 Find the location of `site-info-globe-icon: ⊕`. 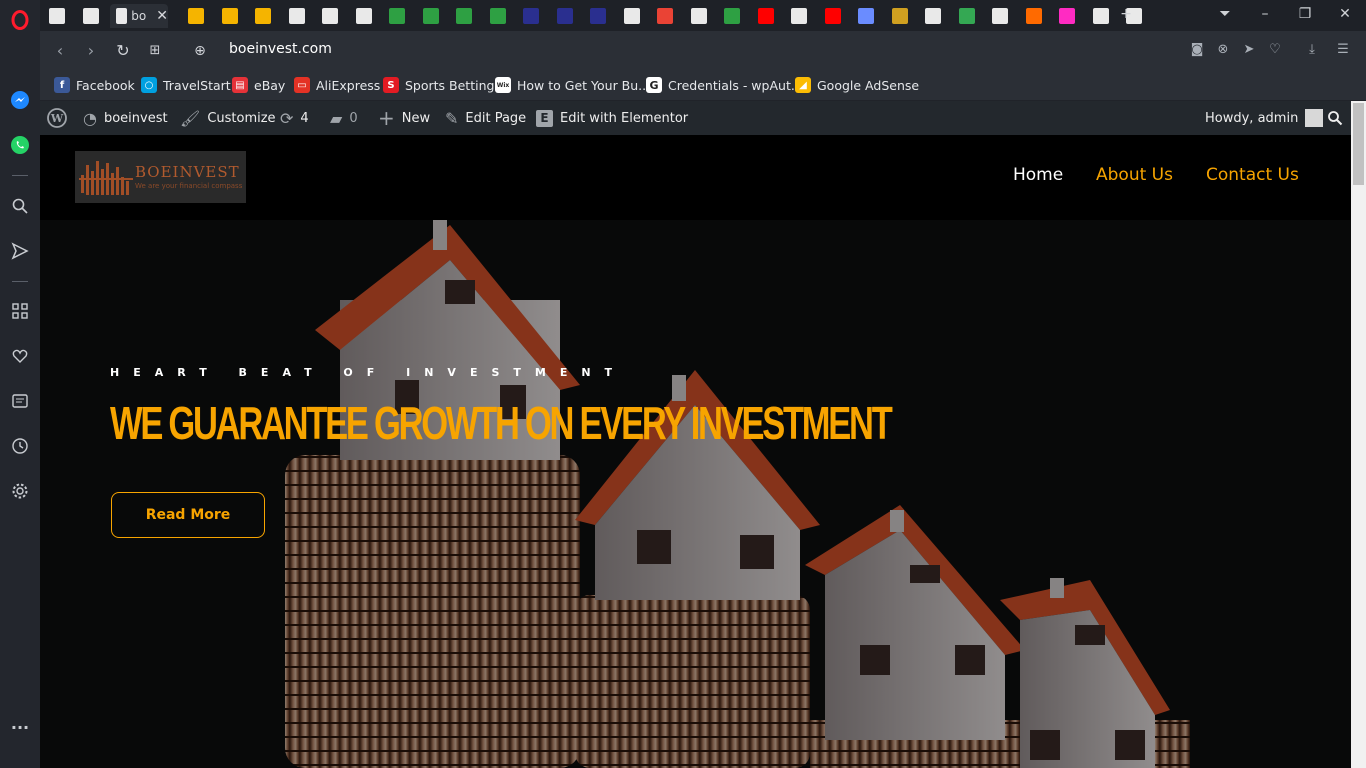

site-info-globe-icon: ⊕ is located at coordinates (200, 51).